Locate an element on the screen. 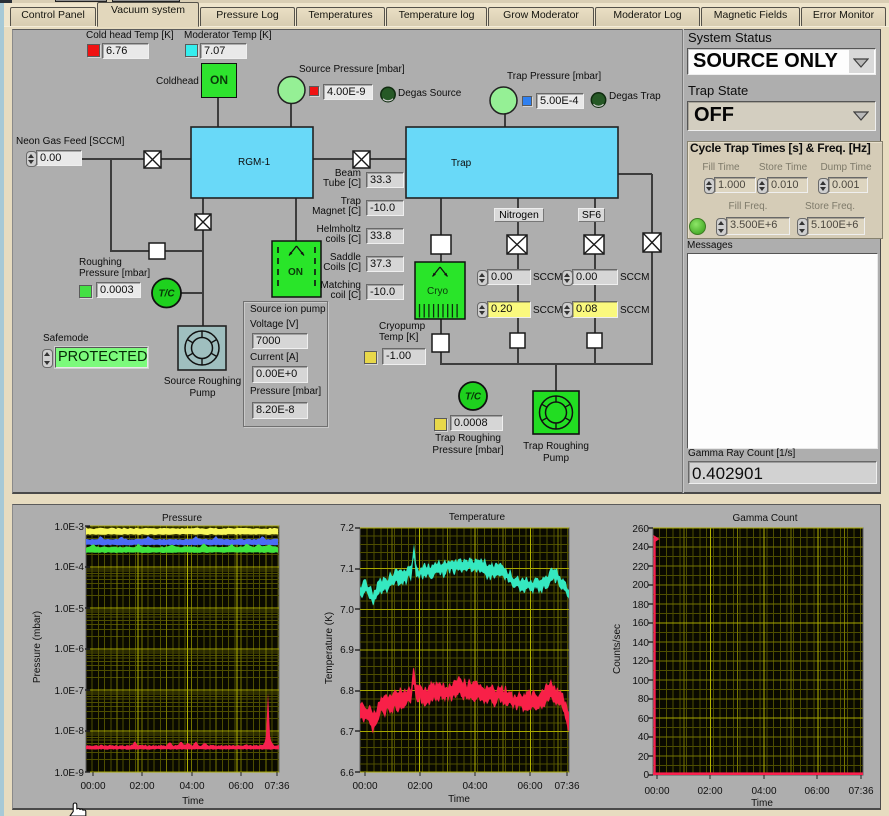 The height and width of the screenshot is (816, 889). svg-text: 1.0E-3 is located at coordinates (70, 527).